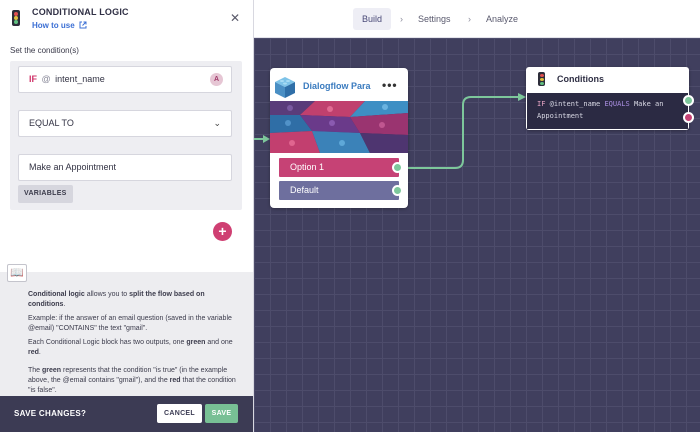 The height and width of the screenshot is (432, 700). I want to click on at-symbol: @, so click(46, 79).